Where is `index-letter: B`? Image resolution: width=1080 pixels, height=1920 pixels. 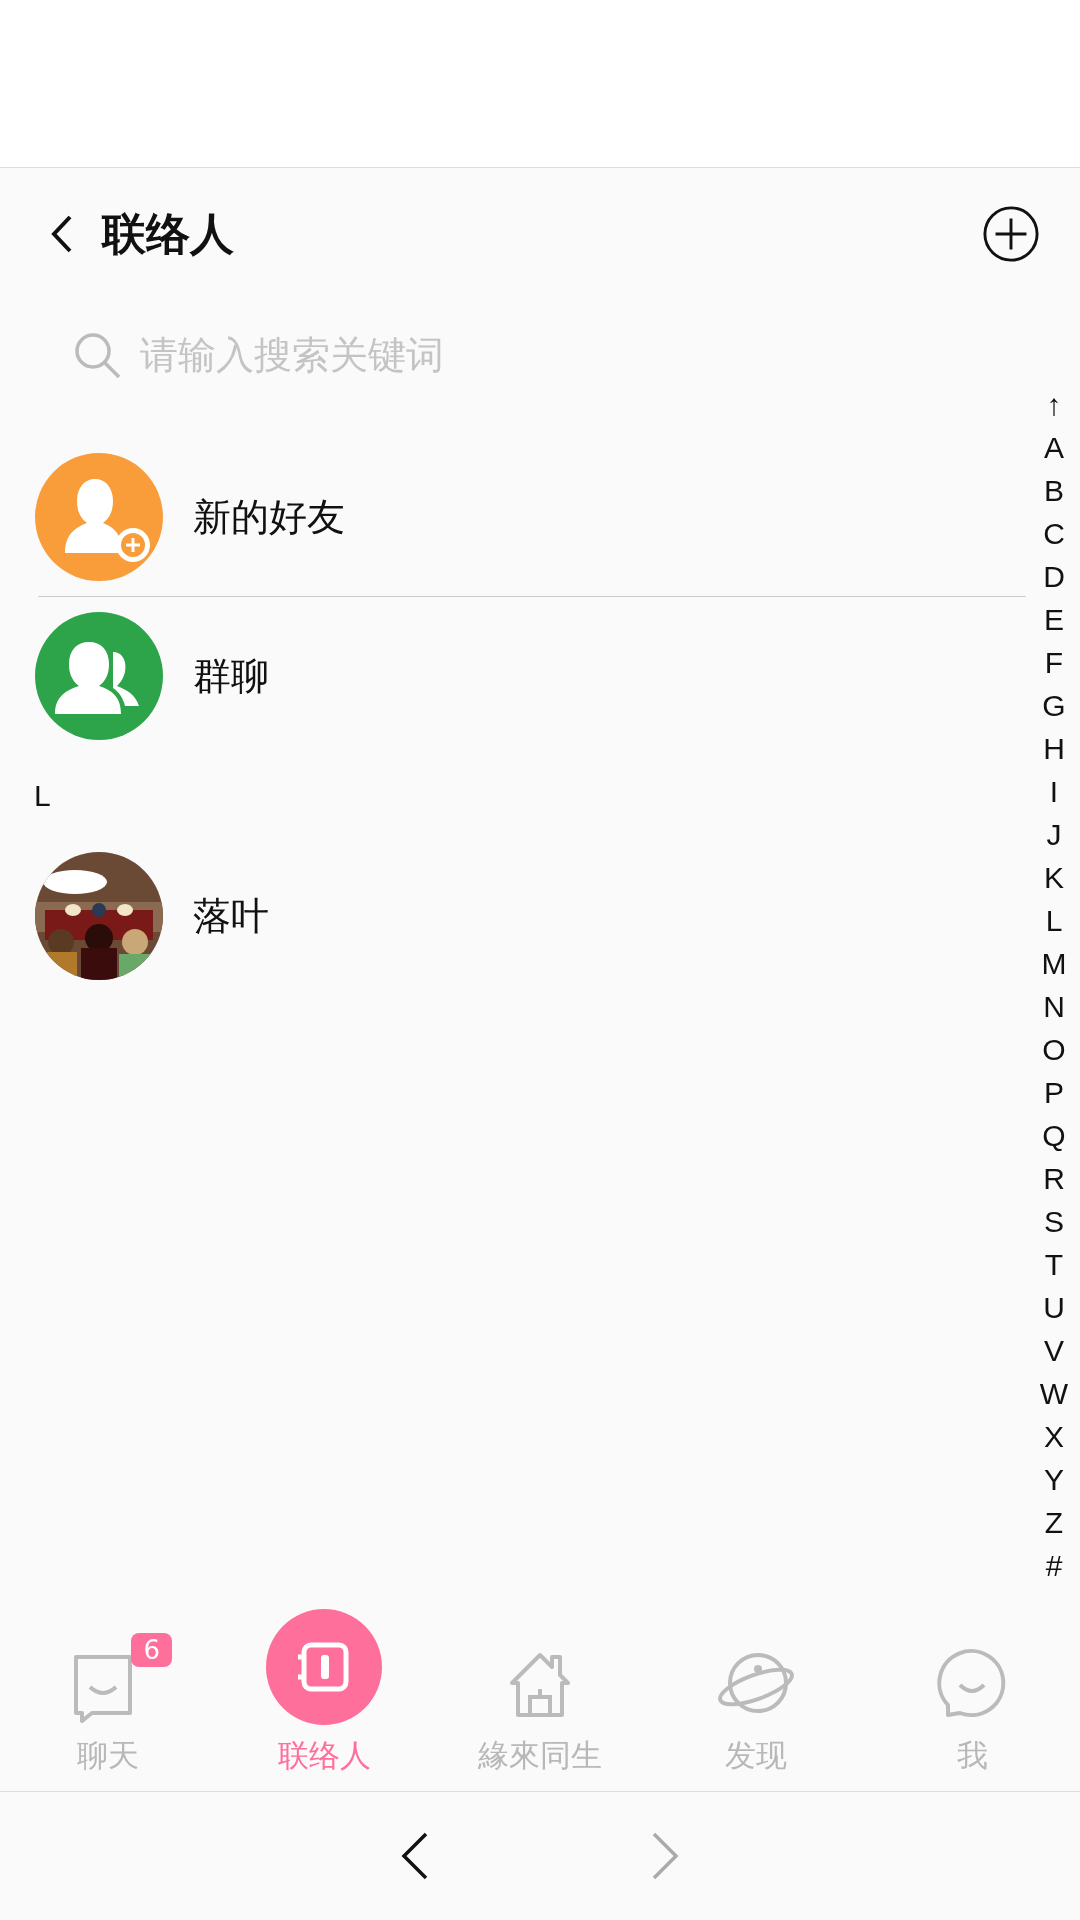
index-letter: B is located at coordinates (1054, 490).